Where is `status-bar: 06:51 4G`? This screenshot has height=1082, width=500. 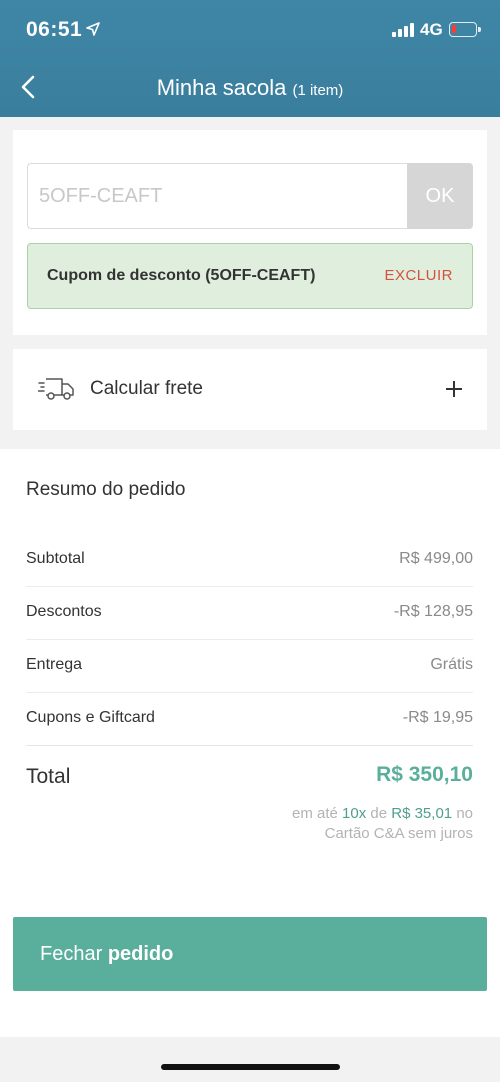
status-bar: 06:51 4G is located at coordinates (250, 30).